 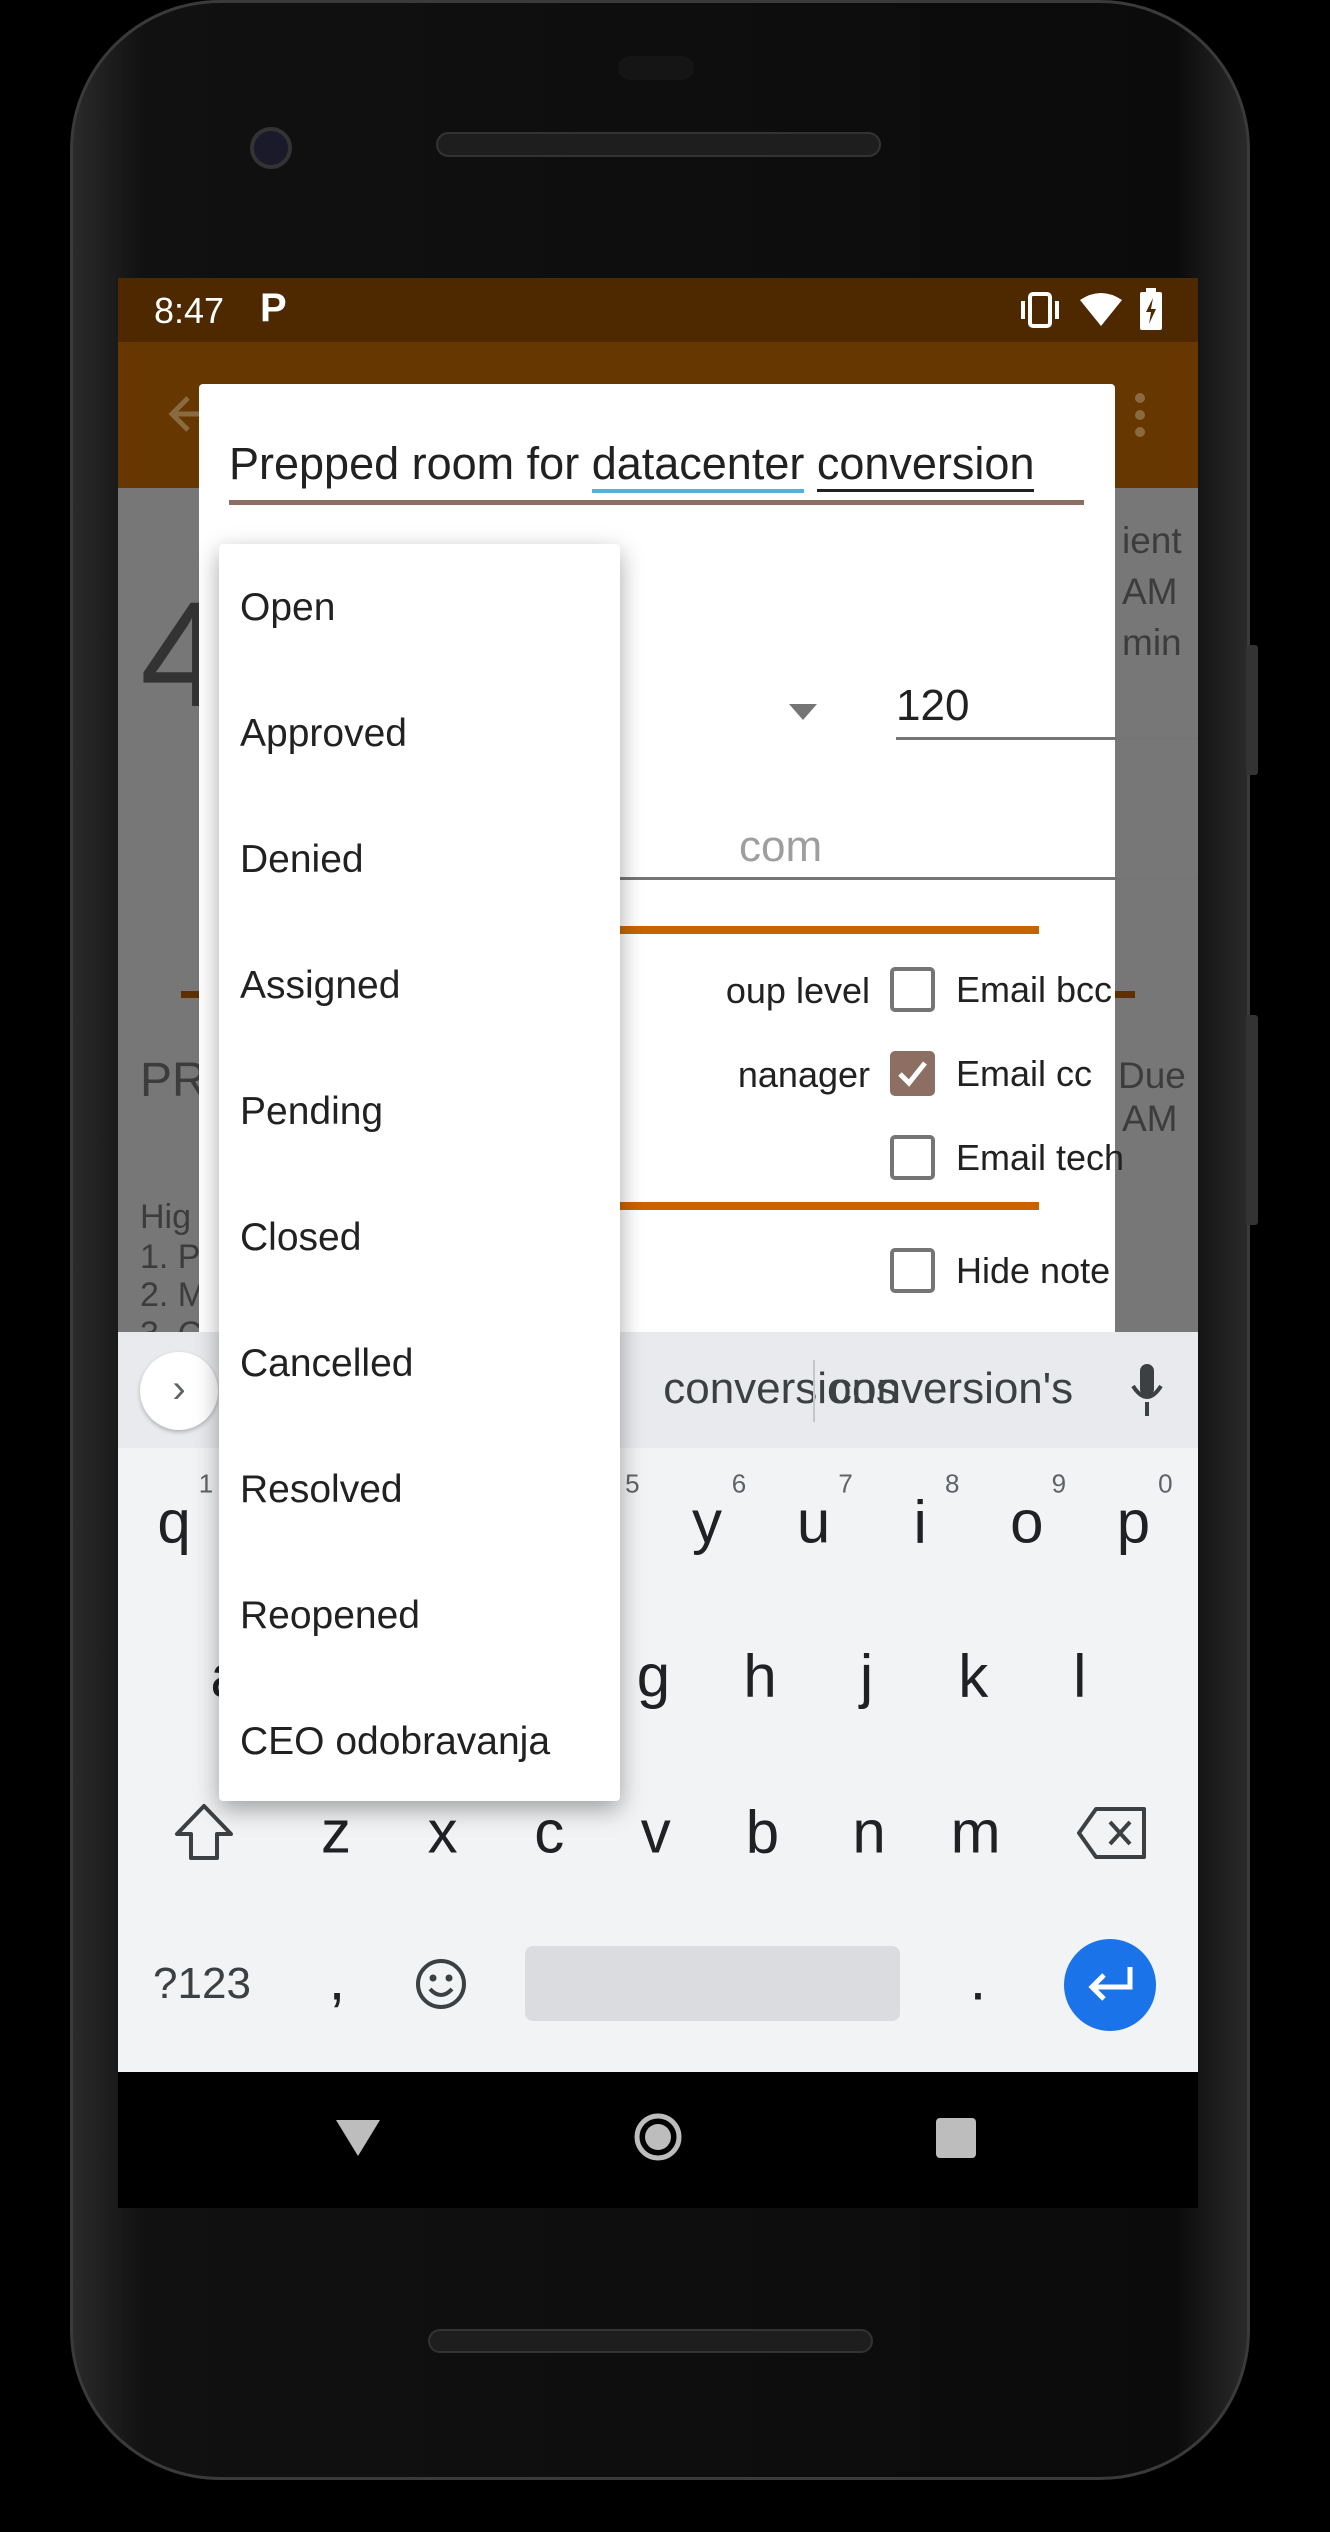 I want to click on chevron-right-icon: ›, so click(x=179, y=1391).